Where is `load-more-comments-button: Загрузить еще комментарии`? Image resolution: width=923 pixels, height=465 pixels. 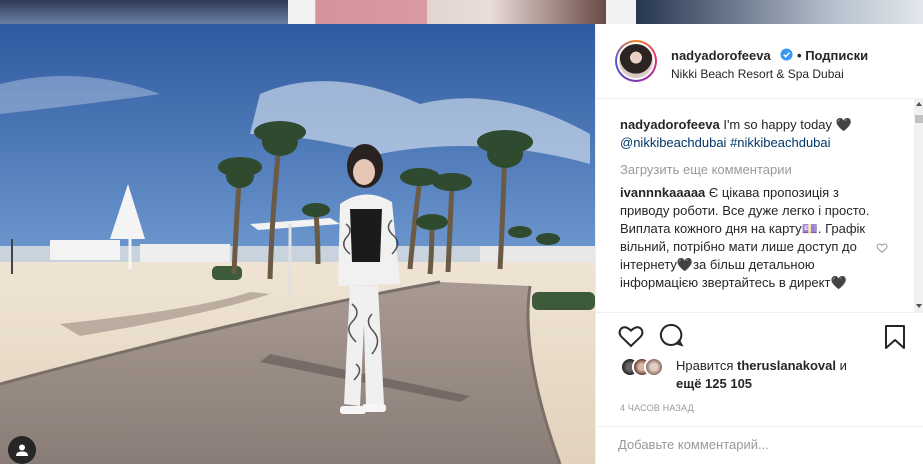
load-more-comments-button: Загрузить еще комментарии is located at coordinates (706, 170).